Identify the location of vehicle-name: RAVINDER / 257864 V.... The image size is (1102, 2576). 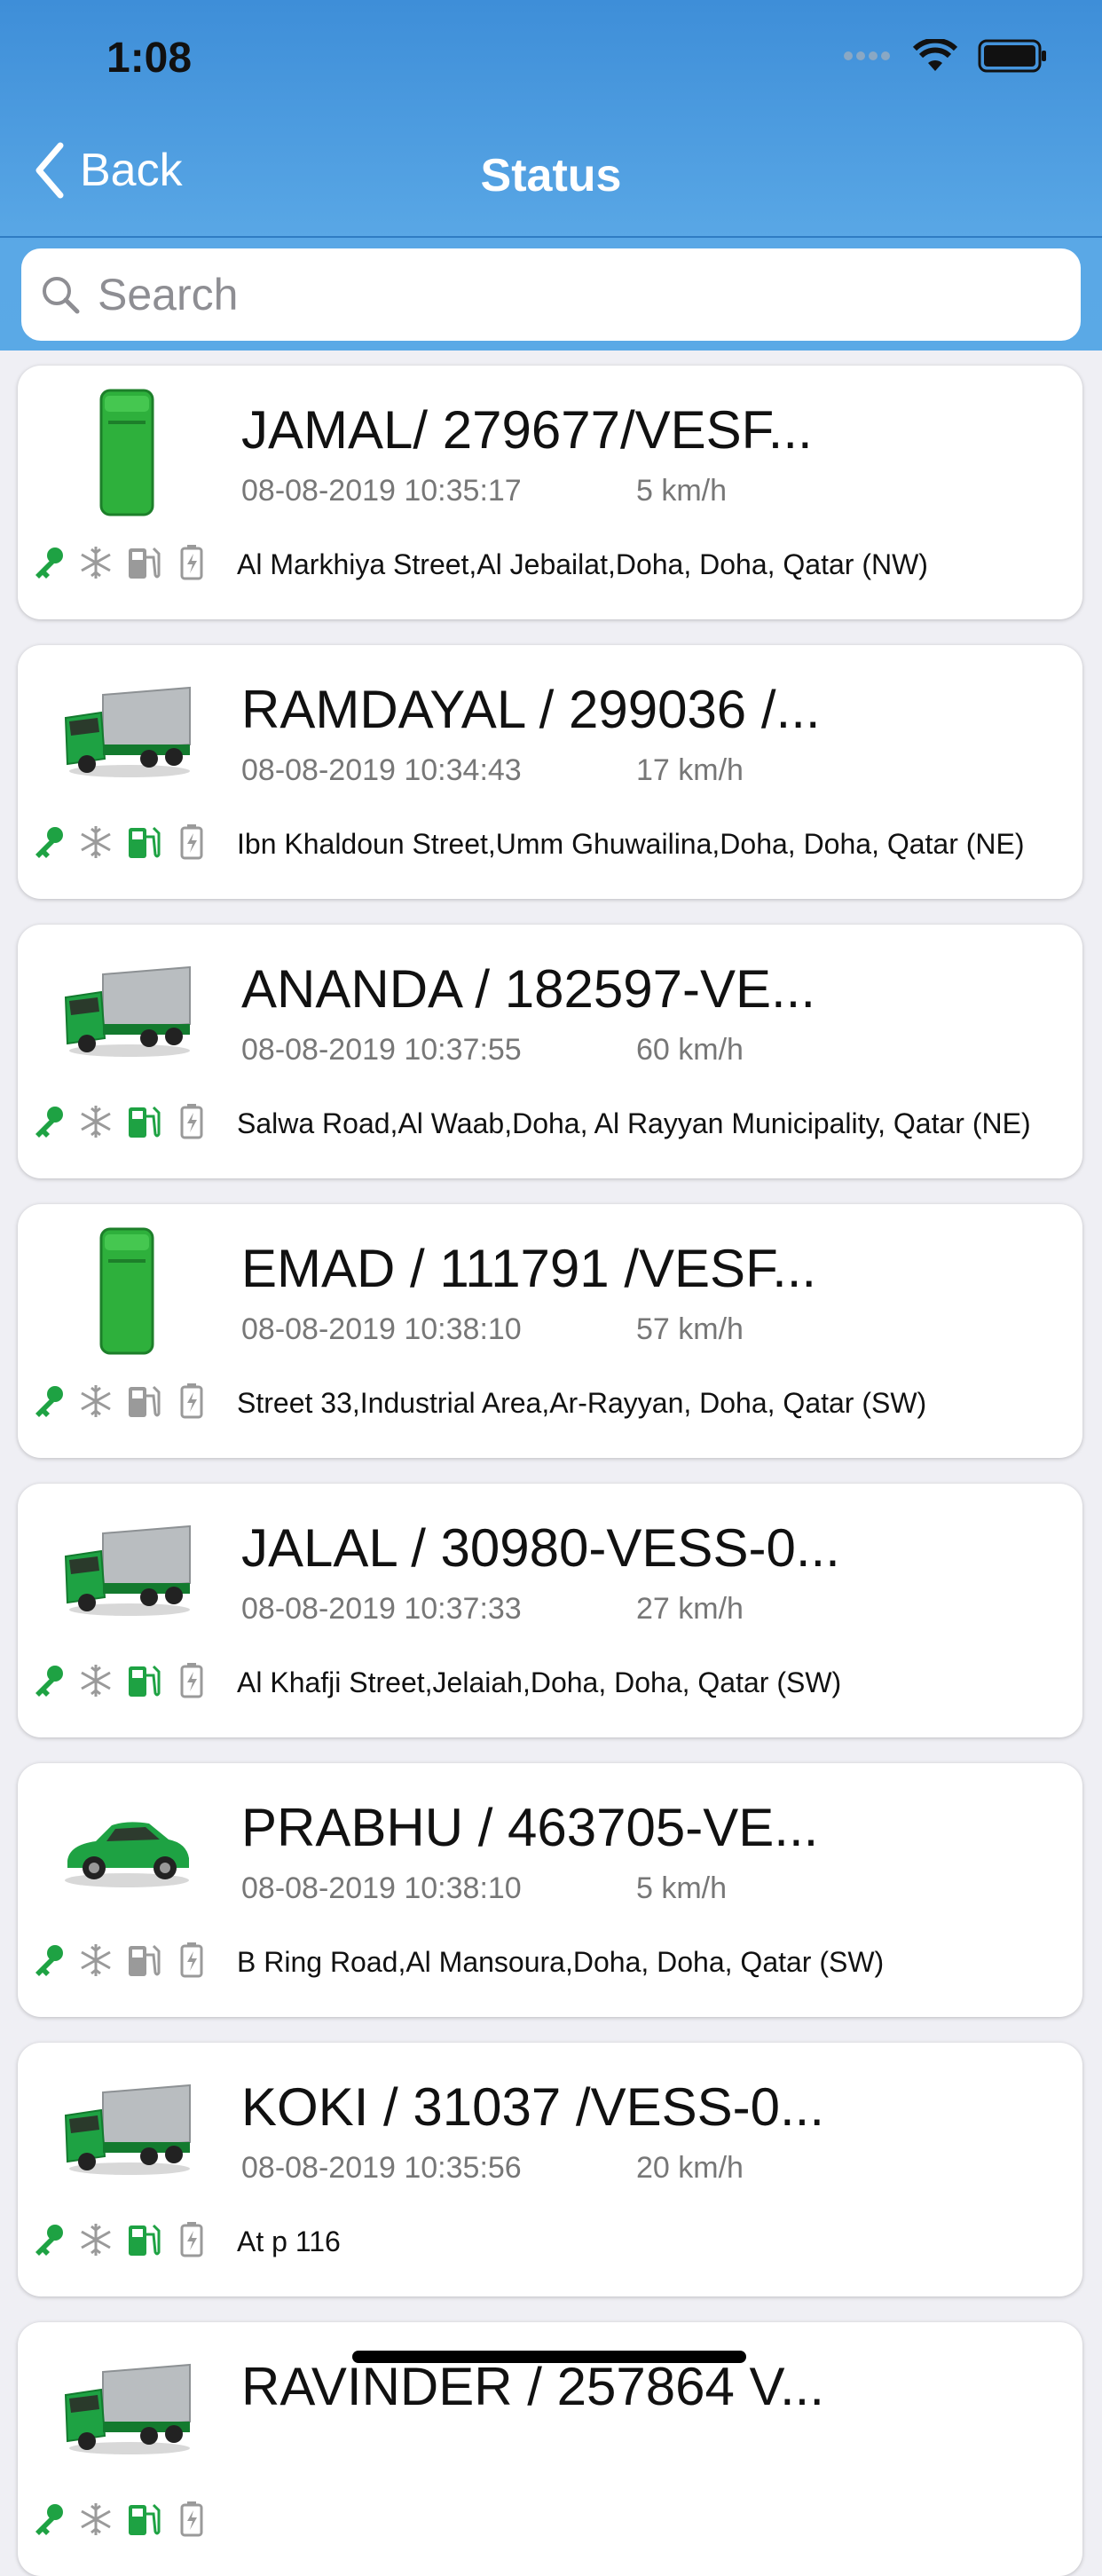
(533, 2386).